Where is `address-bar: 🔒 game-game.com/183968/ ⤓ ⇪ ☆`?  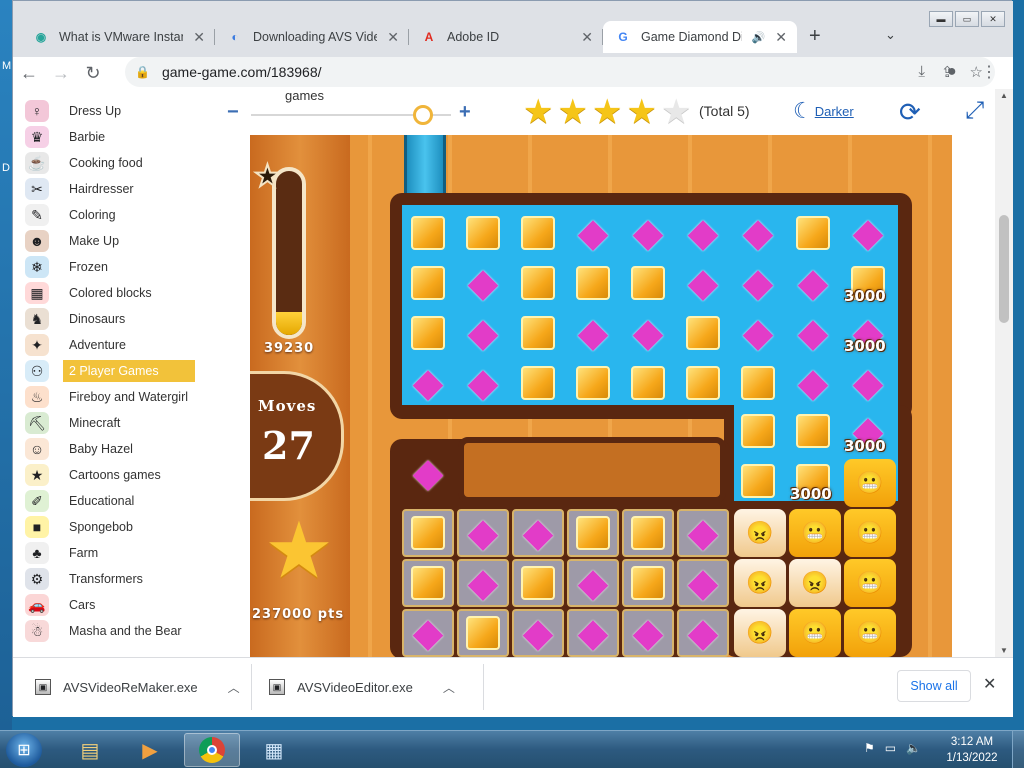
address-bar: 🔒 game-game.com/183968/ ⤓ ⇪ ☆ is located at coordinates (560, 72).